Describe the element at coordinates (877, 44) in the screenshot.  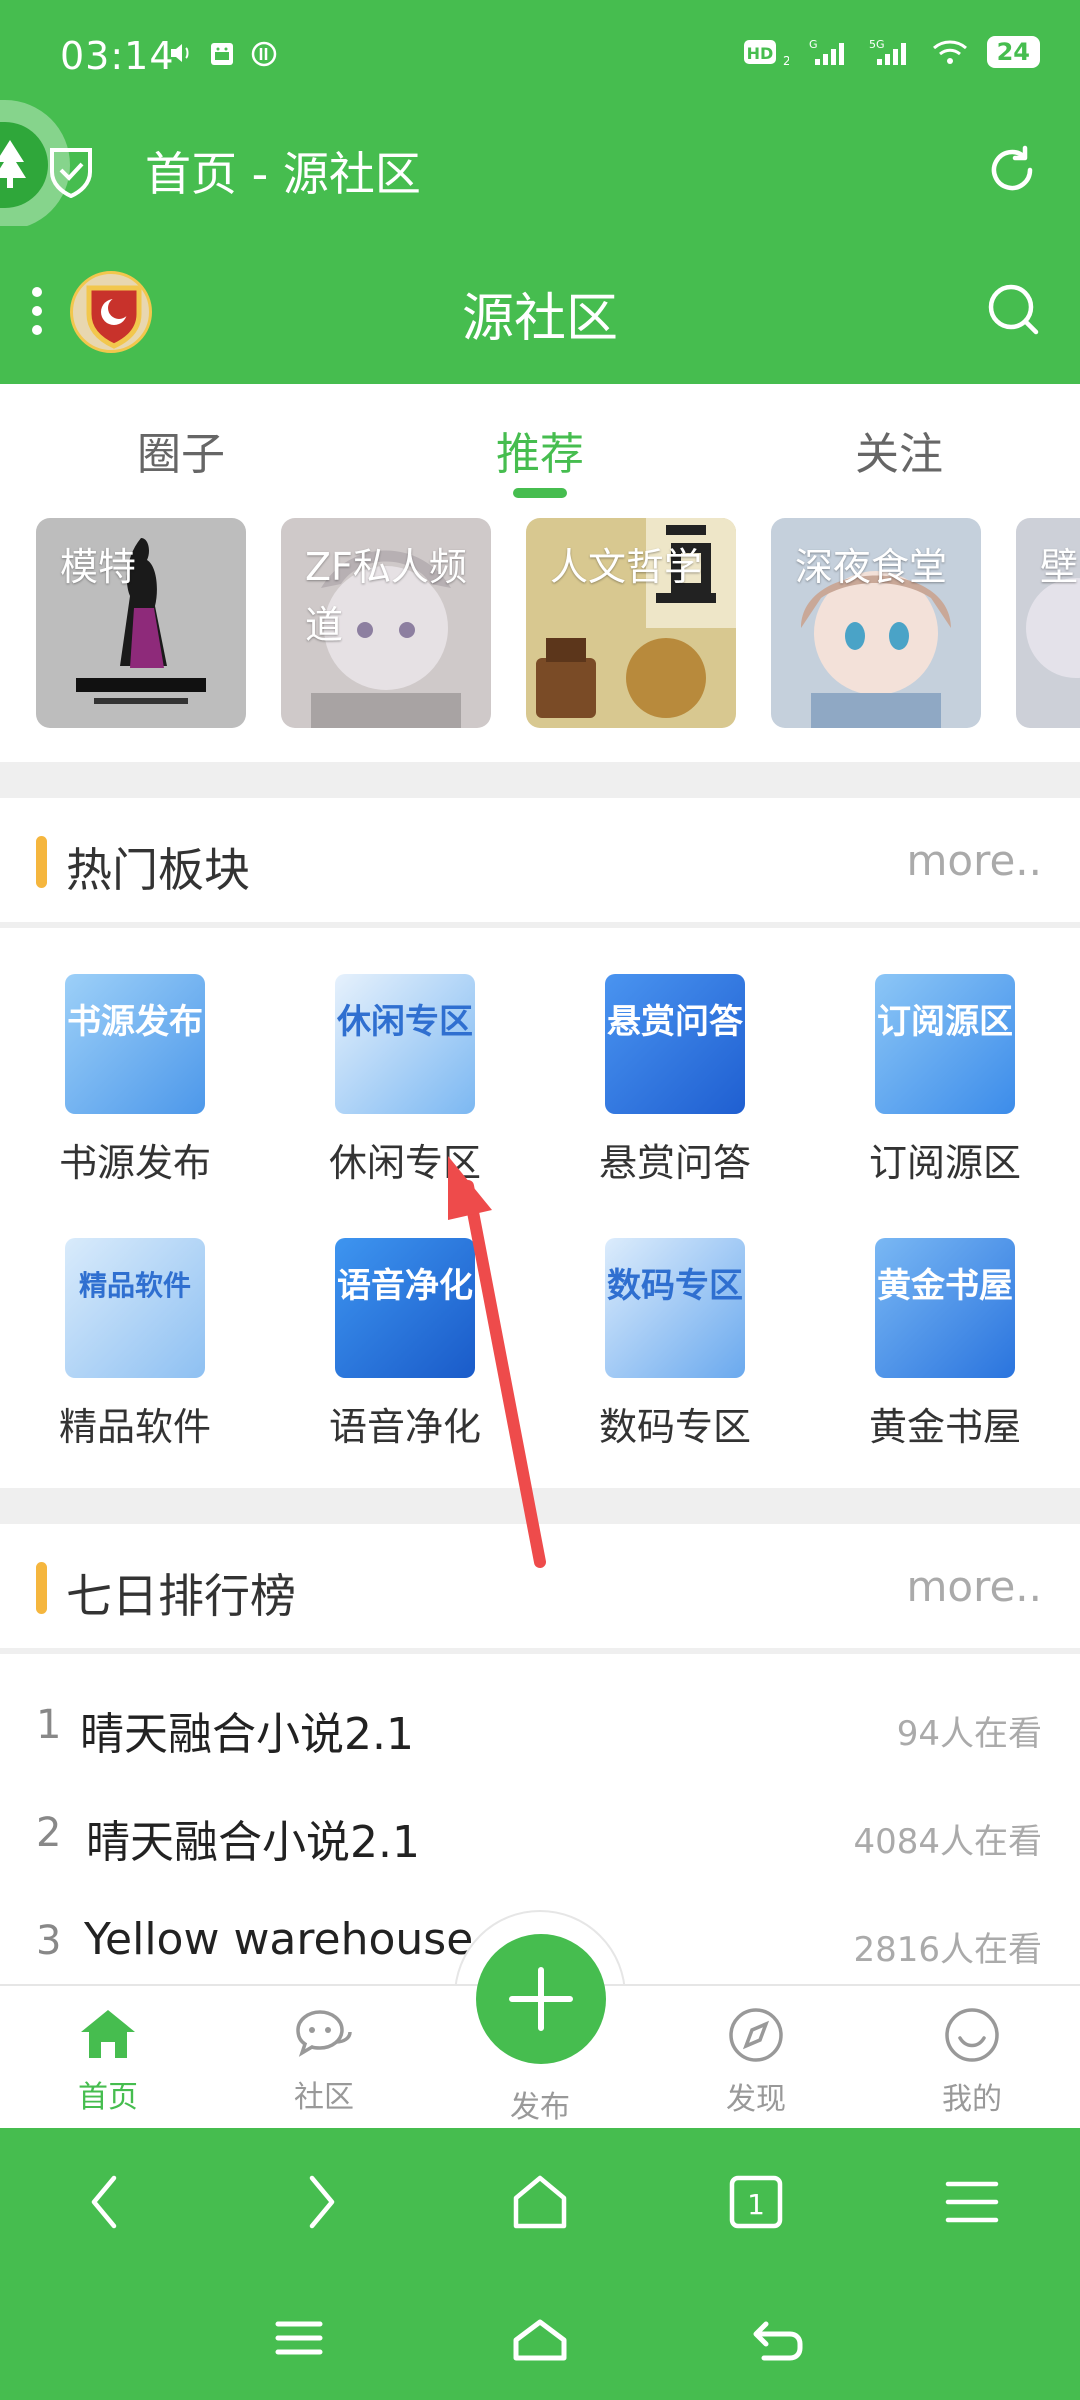
I see `svg-text: 5G` at that location.